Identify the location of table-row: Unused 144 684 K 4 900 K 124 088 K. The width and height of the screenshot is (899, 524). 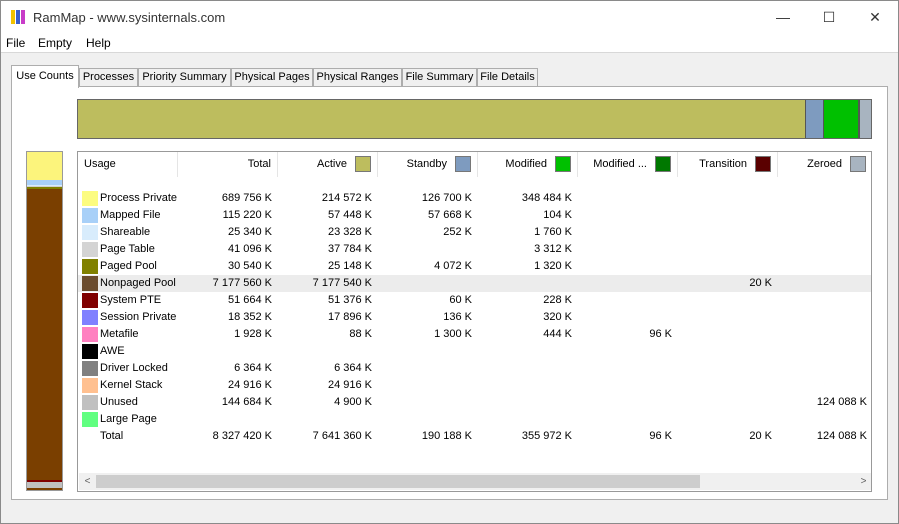
(474, 402).